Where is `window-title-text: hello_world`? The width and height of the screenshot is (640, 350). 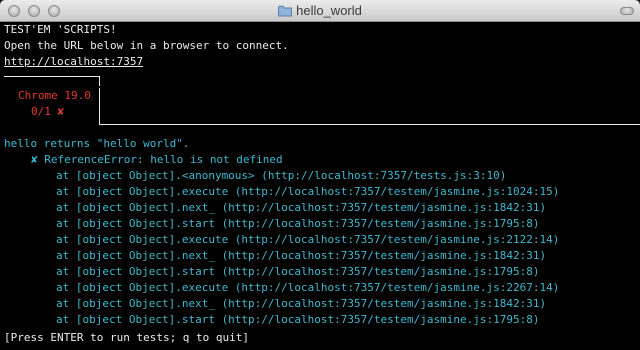 window-title-text: hello_world is located at coordinates (329, 10).